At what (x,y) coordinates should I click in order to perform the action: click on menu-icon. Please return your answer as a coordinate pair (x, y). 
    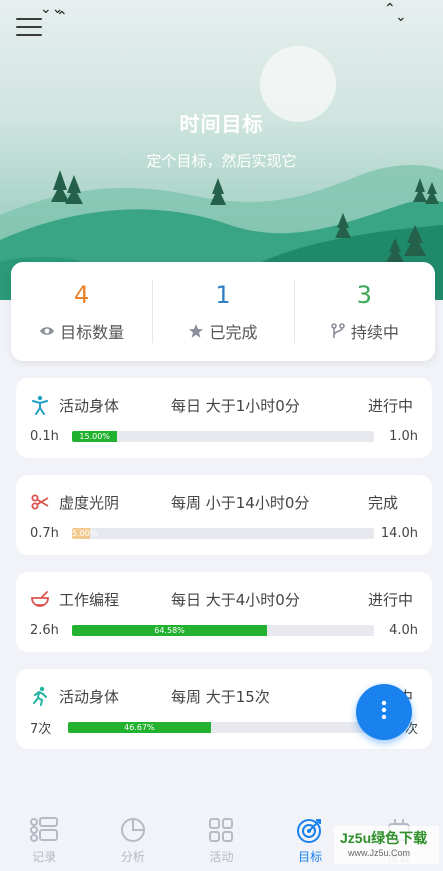
    Looking at the image, I should click on (29, 19).